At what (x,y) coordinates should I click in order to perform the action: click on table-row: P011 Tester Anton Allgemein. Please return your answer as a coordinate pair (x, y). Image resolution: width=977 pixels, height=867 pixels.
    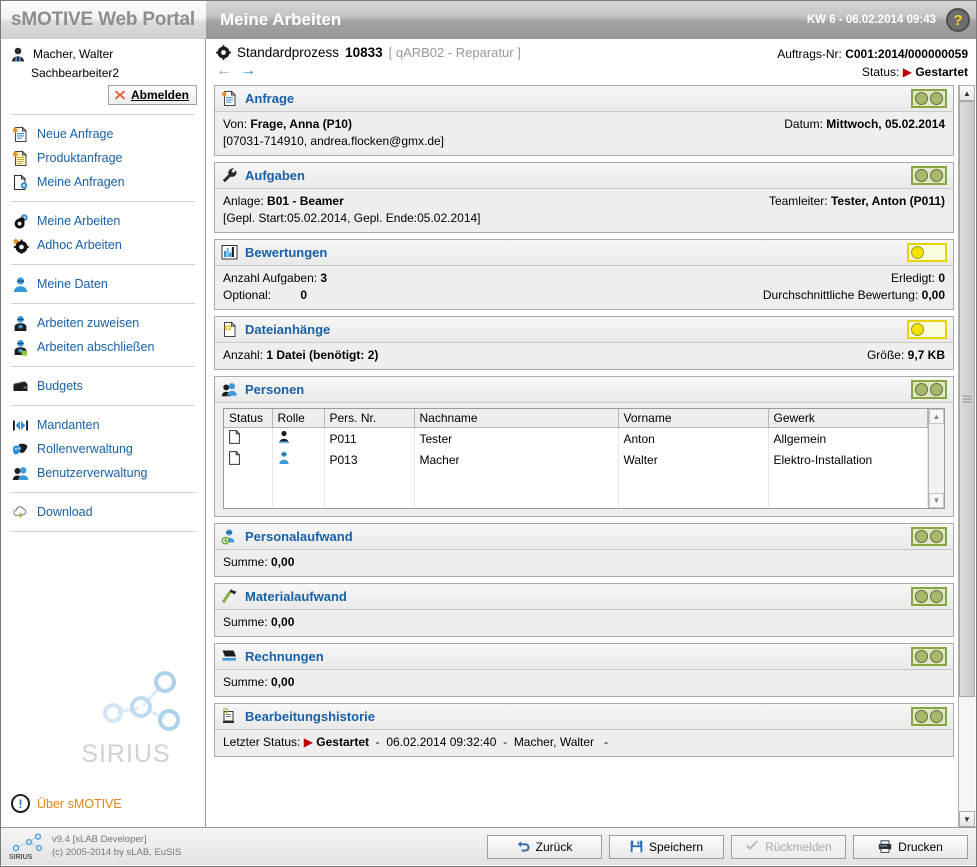
    Looking at the image, I should click on (576, 438).